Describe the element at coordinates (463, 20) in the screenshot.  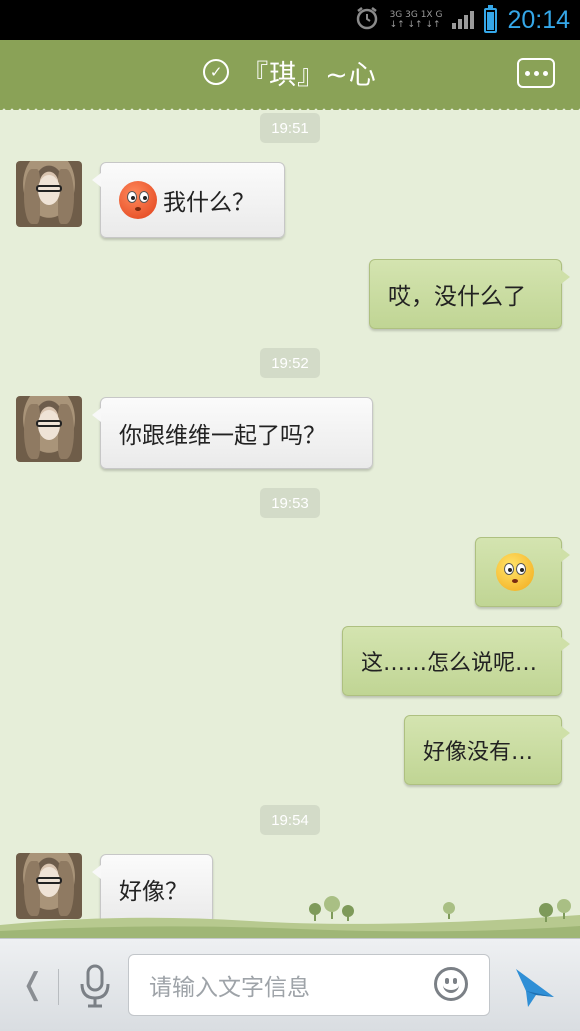
I see `signal-strength-icon` at that location.